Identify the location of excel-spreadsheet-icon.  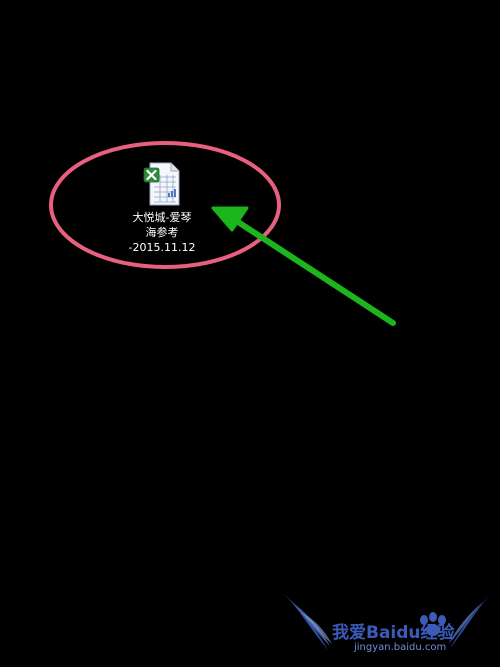
(161, 184).